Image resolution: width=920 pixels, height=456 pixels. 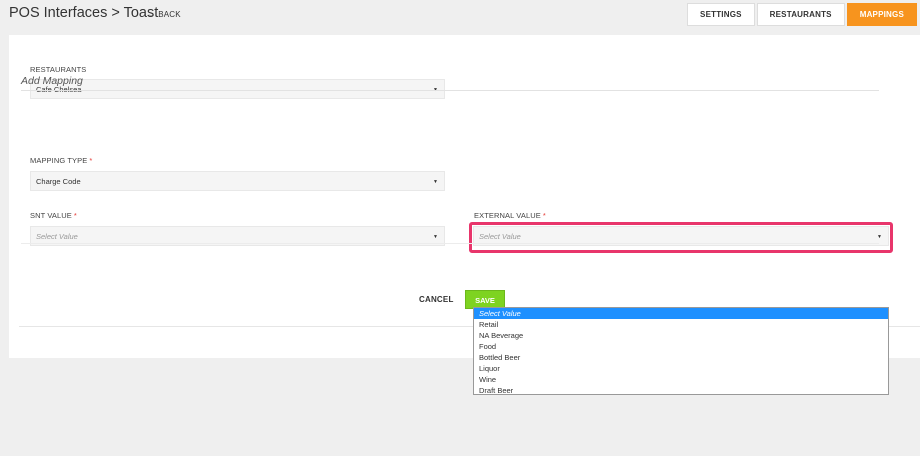 I want to click on dropdown-option: Bottled Beer, so click(x=681, y=357).